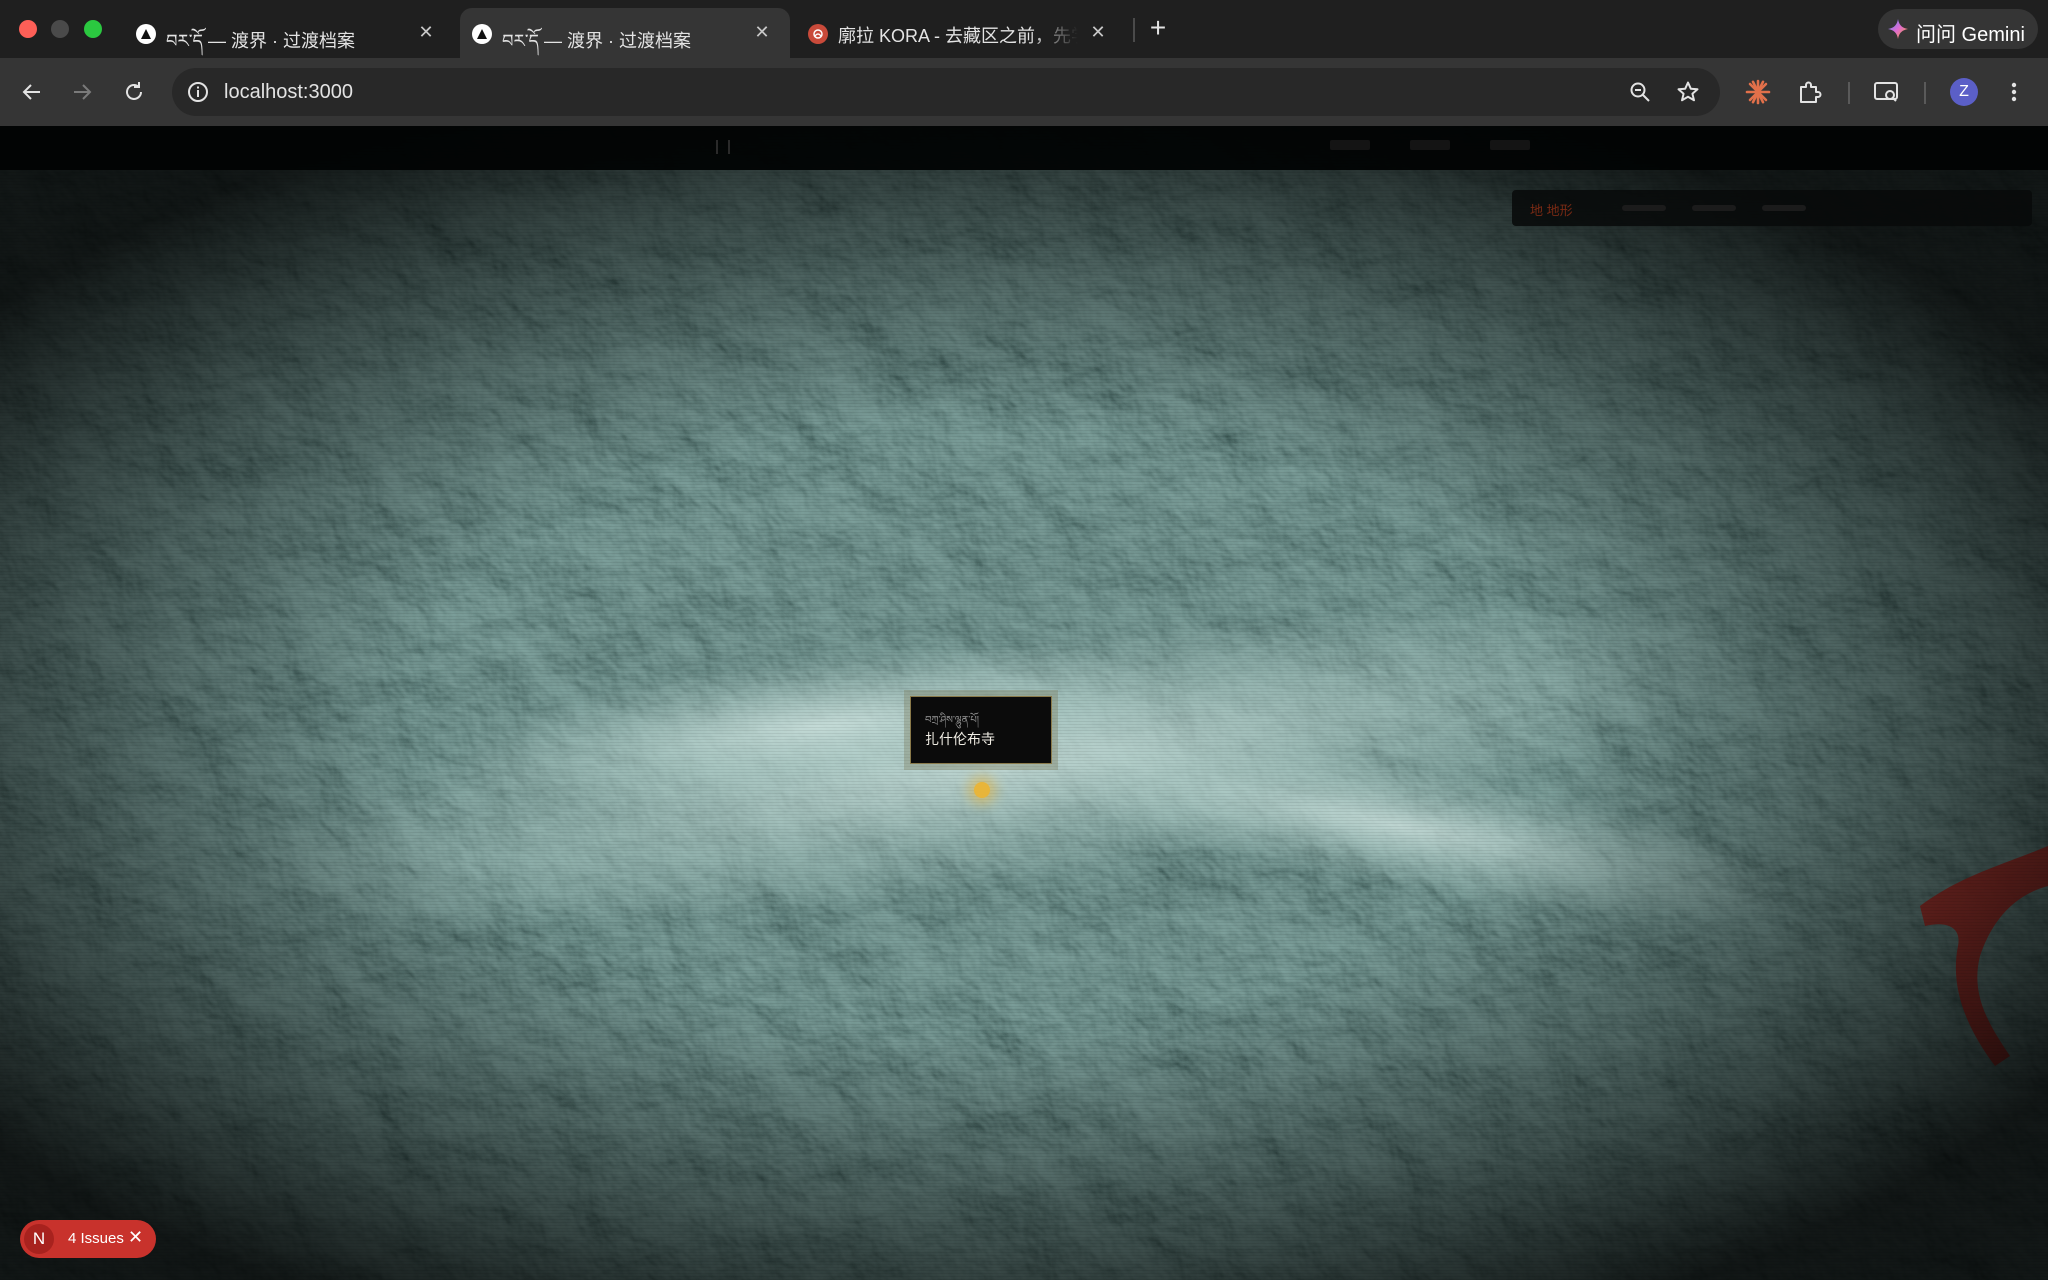 The image size is (2048, 1280). I want to click on site-info-icon, so click(198, 92).